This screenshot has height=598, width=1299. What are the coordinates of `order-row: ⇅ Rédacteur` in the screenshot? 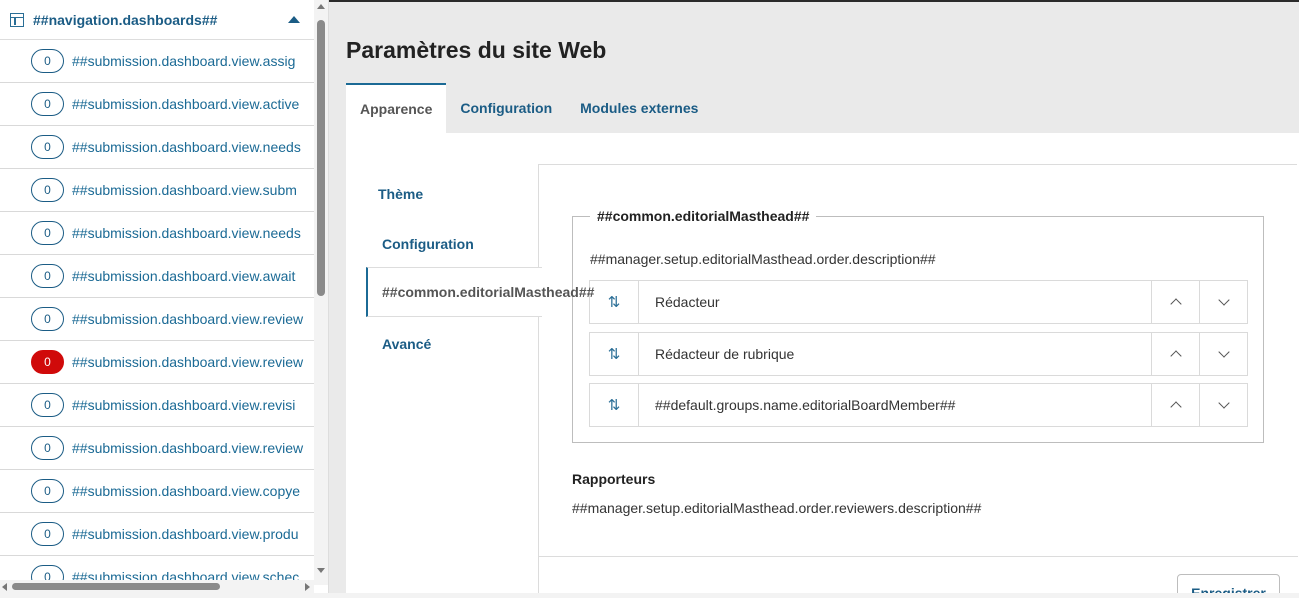 It's located at (918, 302).